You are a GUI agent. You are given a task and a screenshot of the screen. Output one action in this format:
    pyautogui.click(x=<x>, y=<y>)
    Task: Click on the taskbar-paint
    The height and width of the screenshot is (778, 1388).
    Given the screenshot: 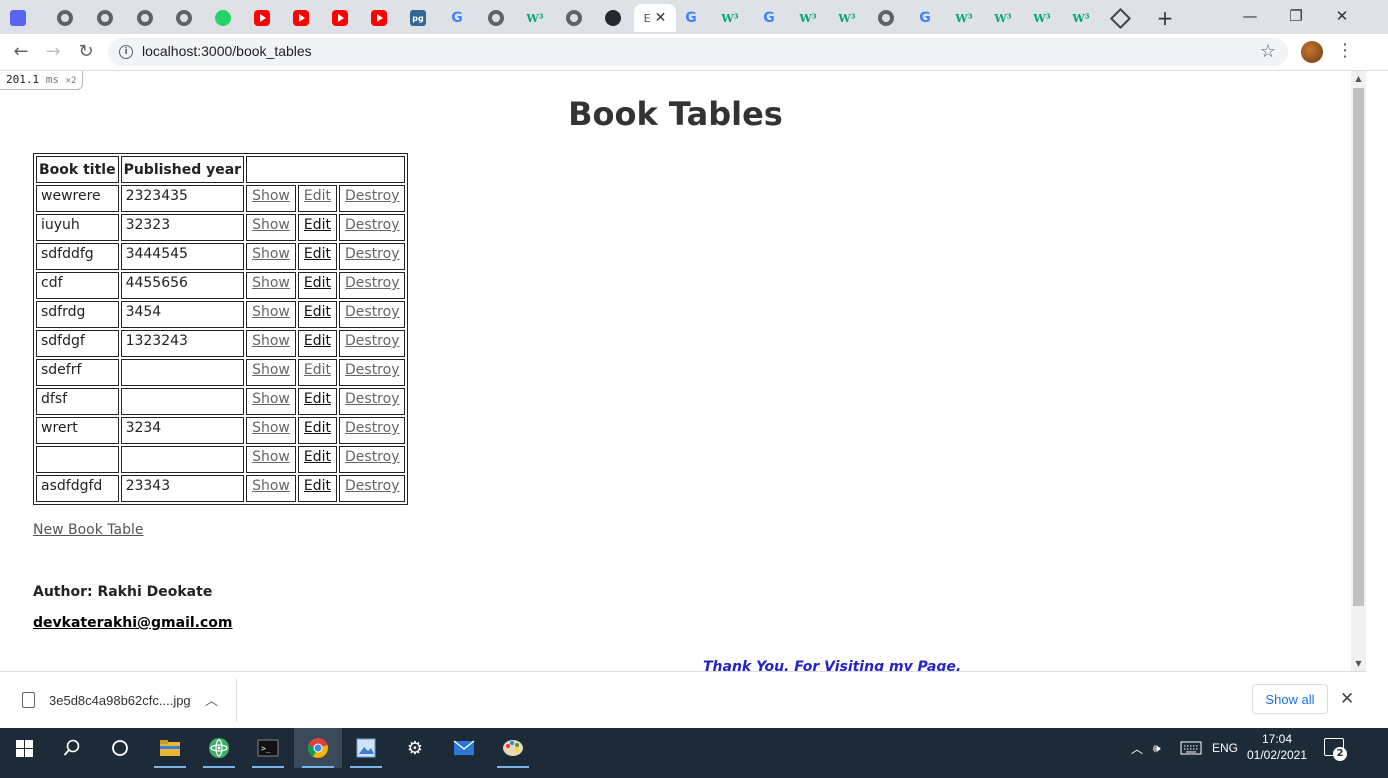 What is the action you would take?
    pyautogui.click(x=513, y=748)
    